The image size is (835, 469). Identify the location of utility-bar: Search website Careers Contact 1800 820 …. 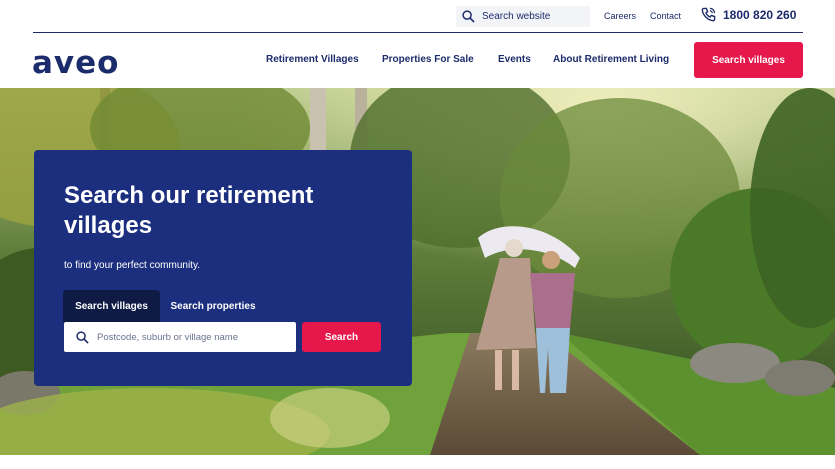
(417, 16).